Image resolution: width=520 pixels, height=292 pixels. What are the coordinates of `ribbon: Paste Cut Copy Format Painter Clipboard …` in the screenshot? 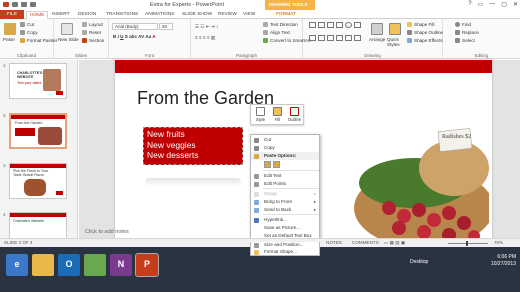 It's located at (260, 39).